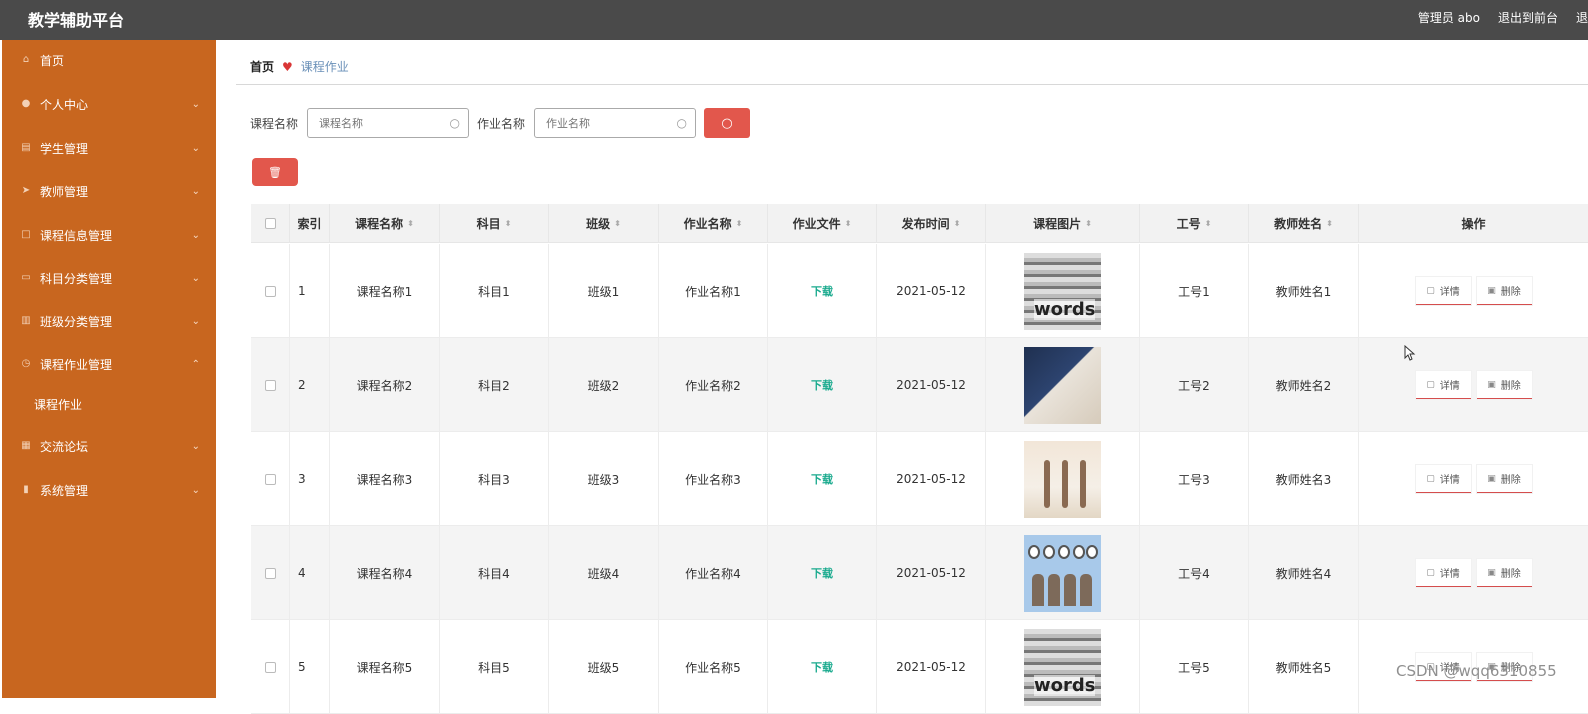 The height and width of the screenshot is (714, 1588). What do you see at coordinates (1430, 384) in the screenshot?
I see `document-icon: ▢` at bounding box center [1430, 384].